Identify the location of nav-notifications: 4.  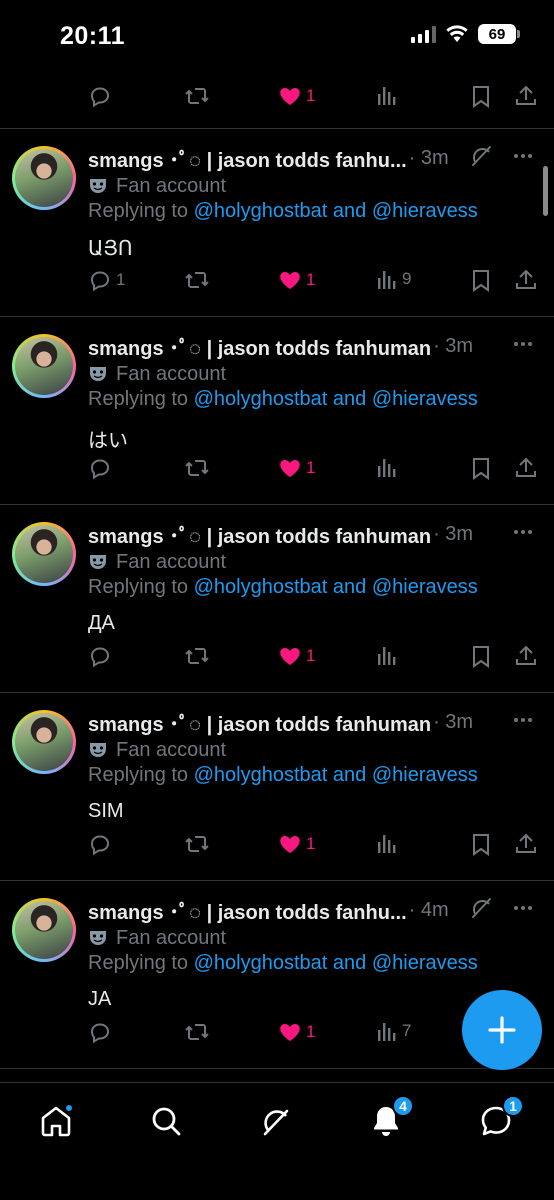
(389, 1119).